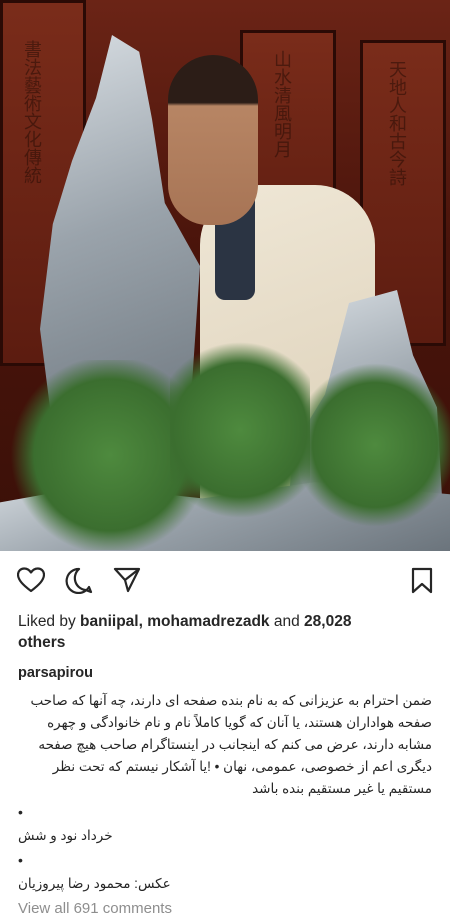 This screenshot has height=917, width=450. I want to click on plant-center, so click(240, 430).